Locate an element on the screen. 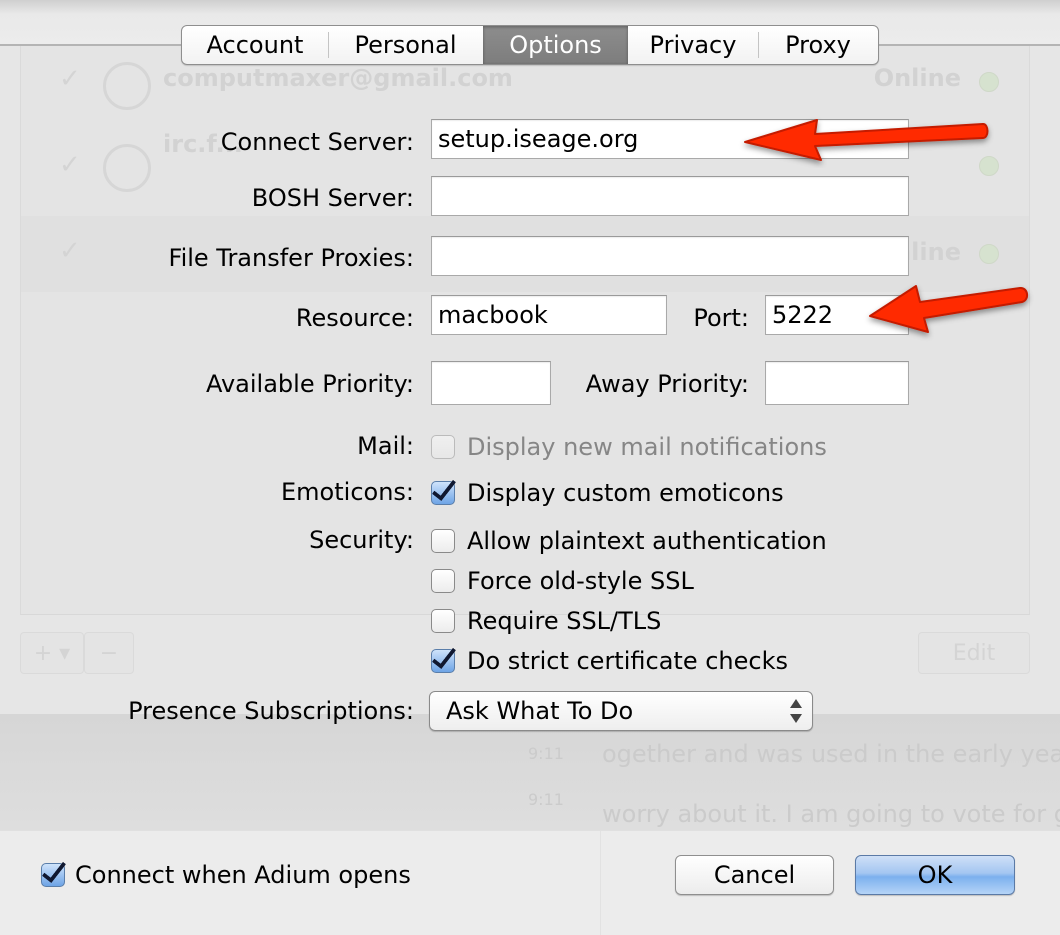 Image resolution: width=1060 pixels, height=935 pixels. custom-emoticons-checkbox is located at coordinates (443, 493).